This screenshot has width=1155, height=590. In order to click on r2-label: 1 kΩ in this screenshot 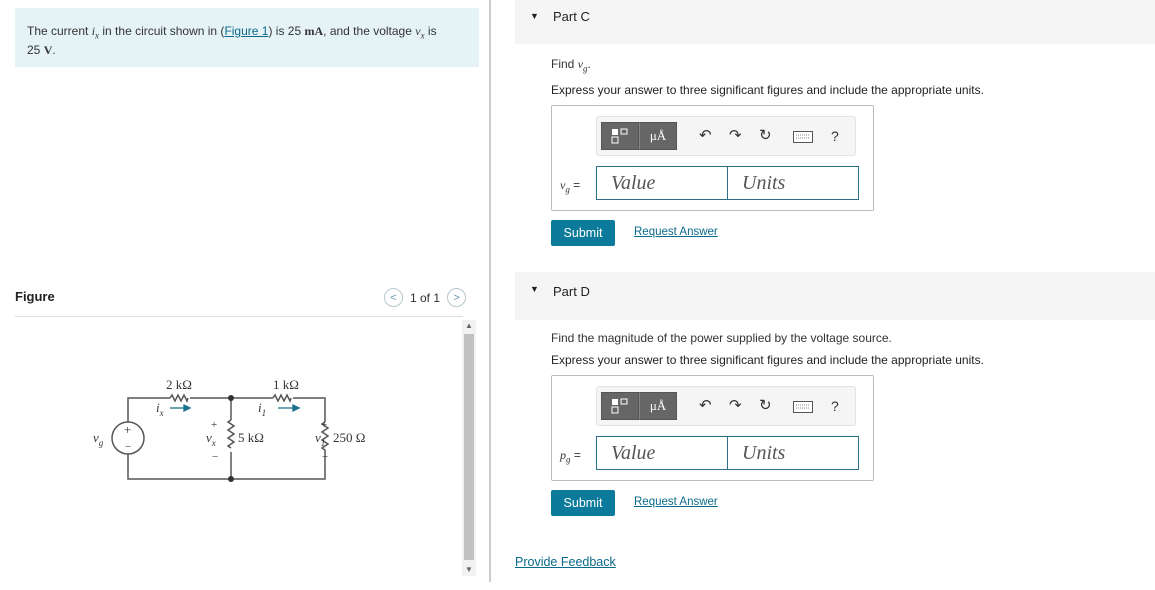, I will do `click(286, 384)`.